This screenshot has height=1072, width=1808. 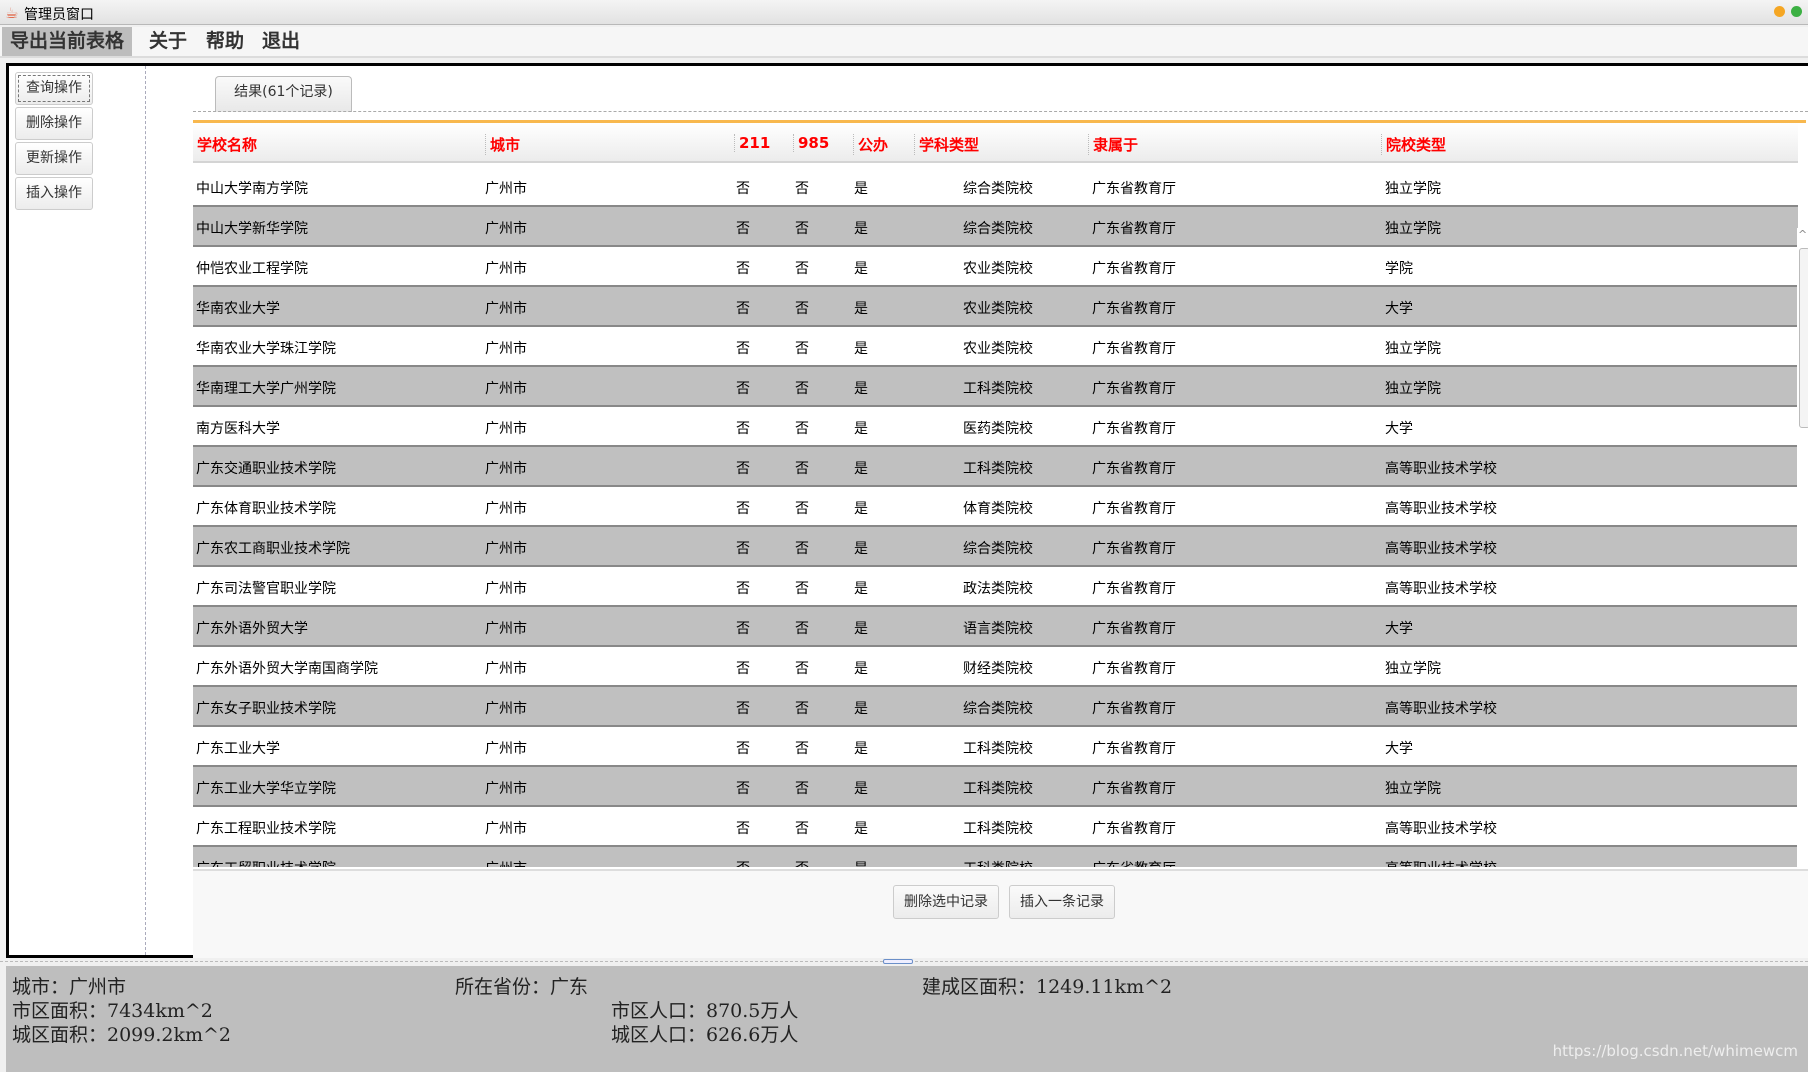 What do you see at coordinates (1779, 11) in the screenshot?
I see `minimize-button` at bounding box center [1779, 11].